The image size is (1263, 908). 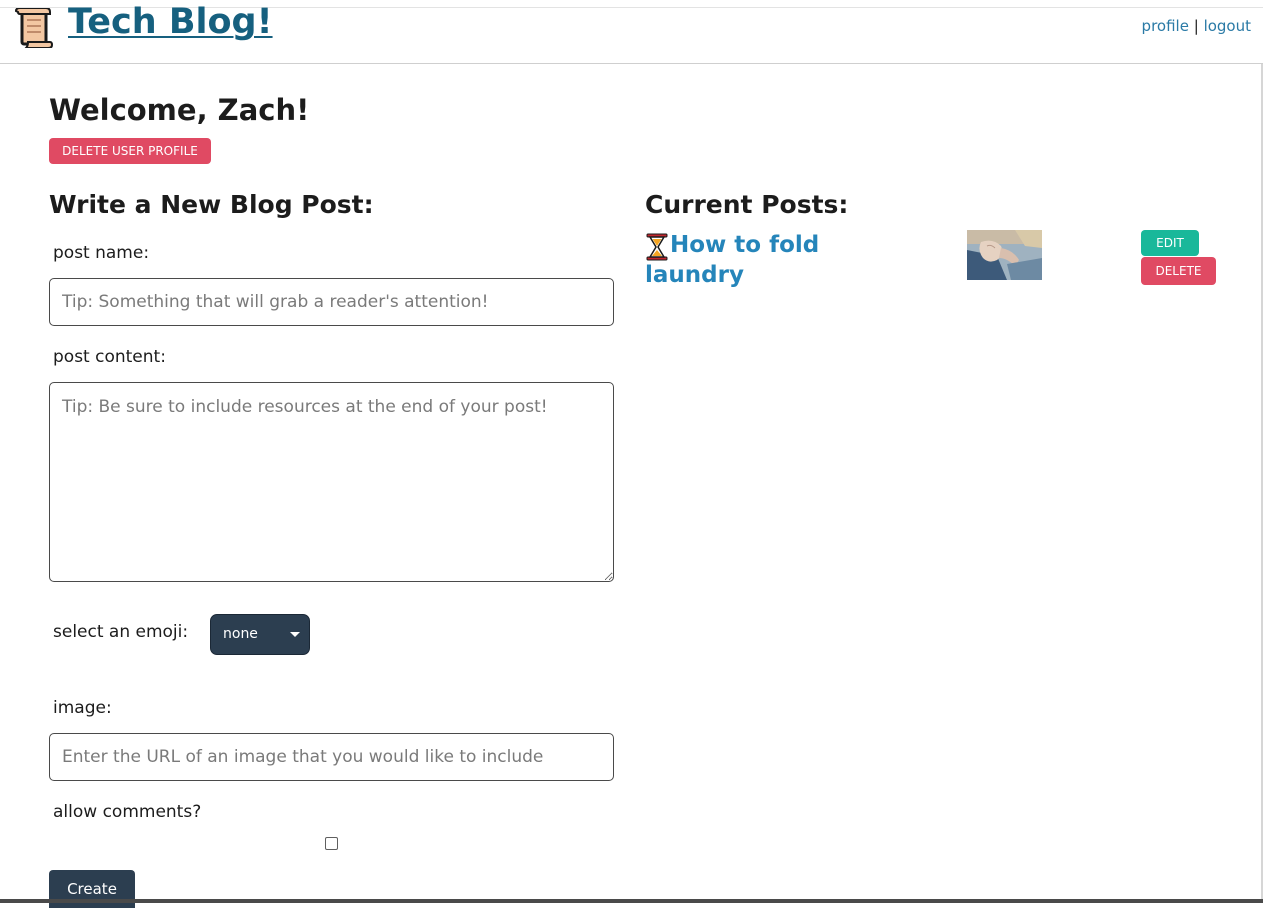 I want to click on scroll-icon, so click(x=32, y=28).